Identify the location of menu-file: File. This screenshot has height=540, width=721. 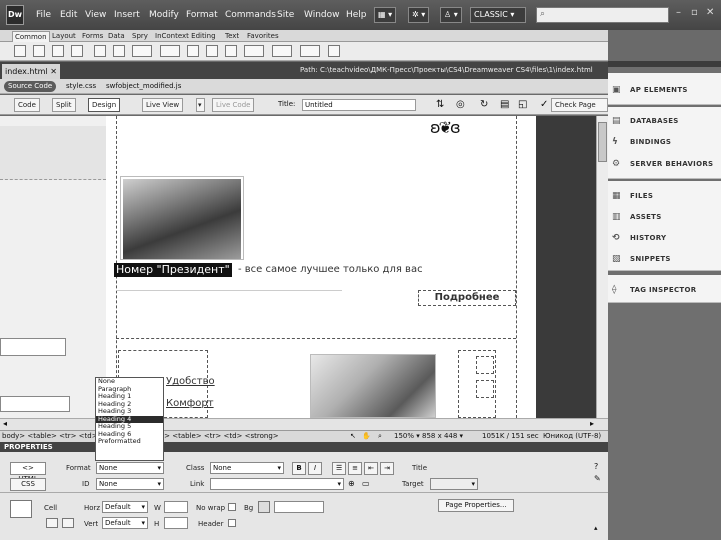
(43, 15).